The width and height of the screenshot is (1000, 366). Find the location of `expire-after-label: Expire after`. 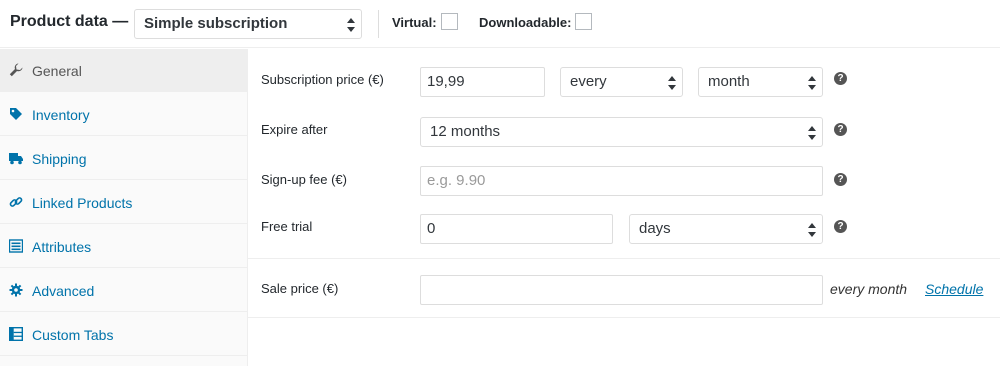

expire-after-label: Expire after is located at coordinates (294, 129).